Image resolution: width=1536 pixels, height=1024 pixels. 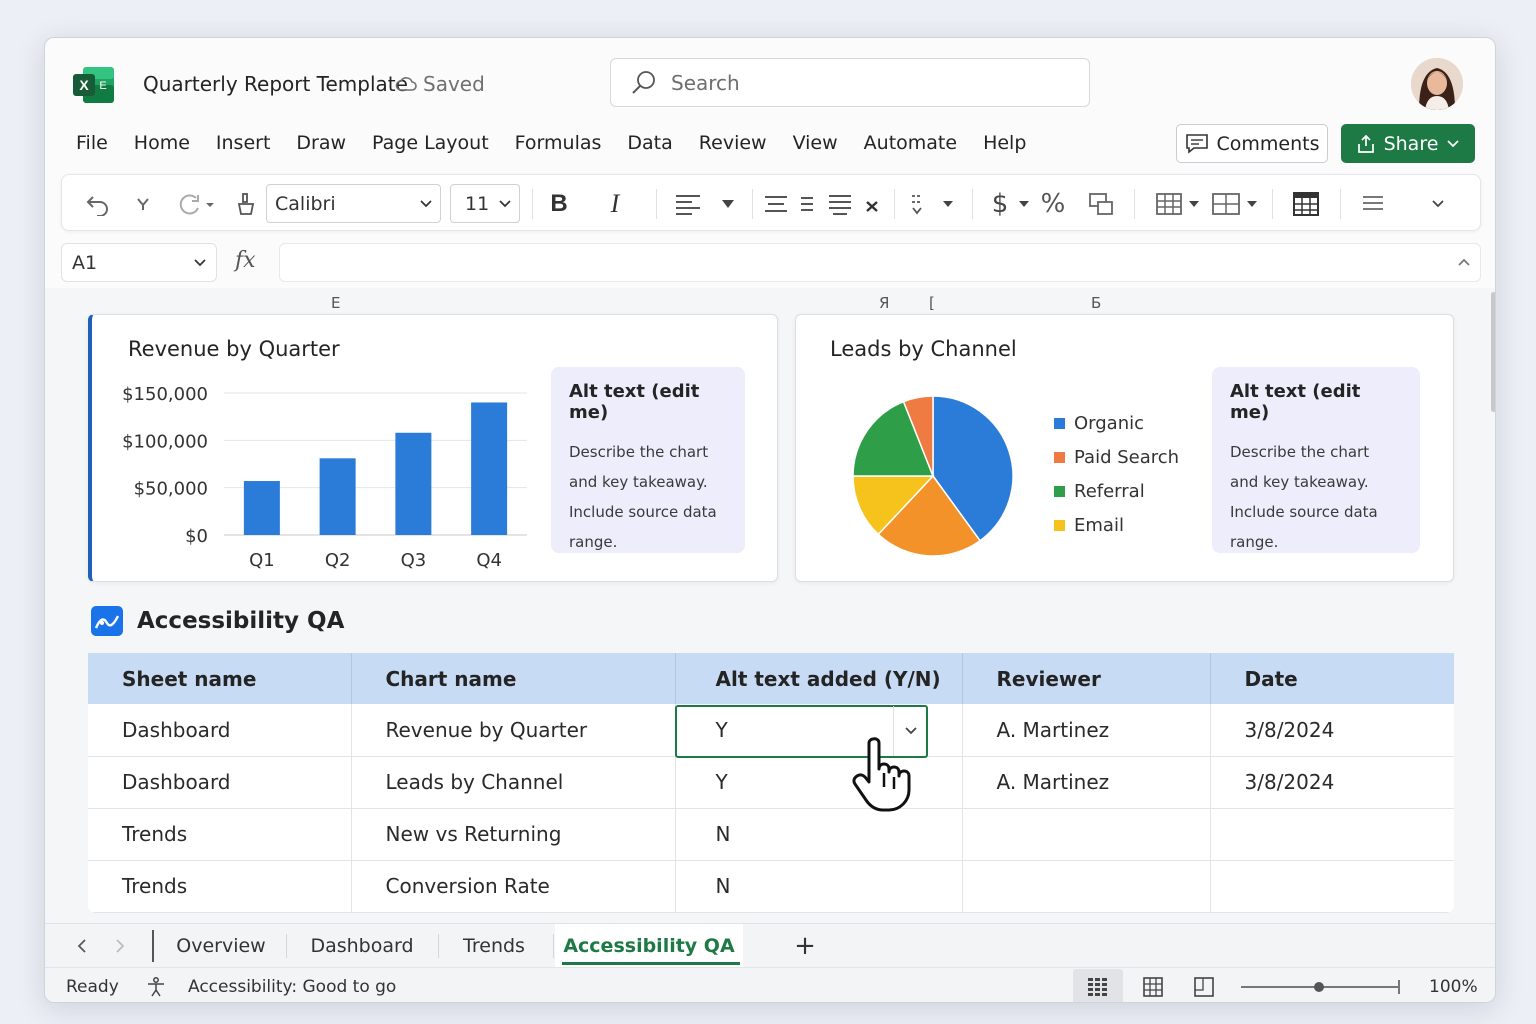 What do you see at coordinates (815, 143) in the screenshot?
I see `menu-view: View` at bounding box center [815, 143].